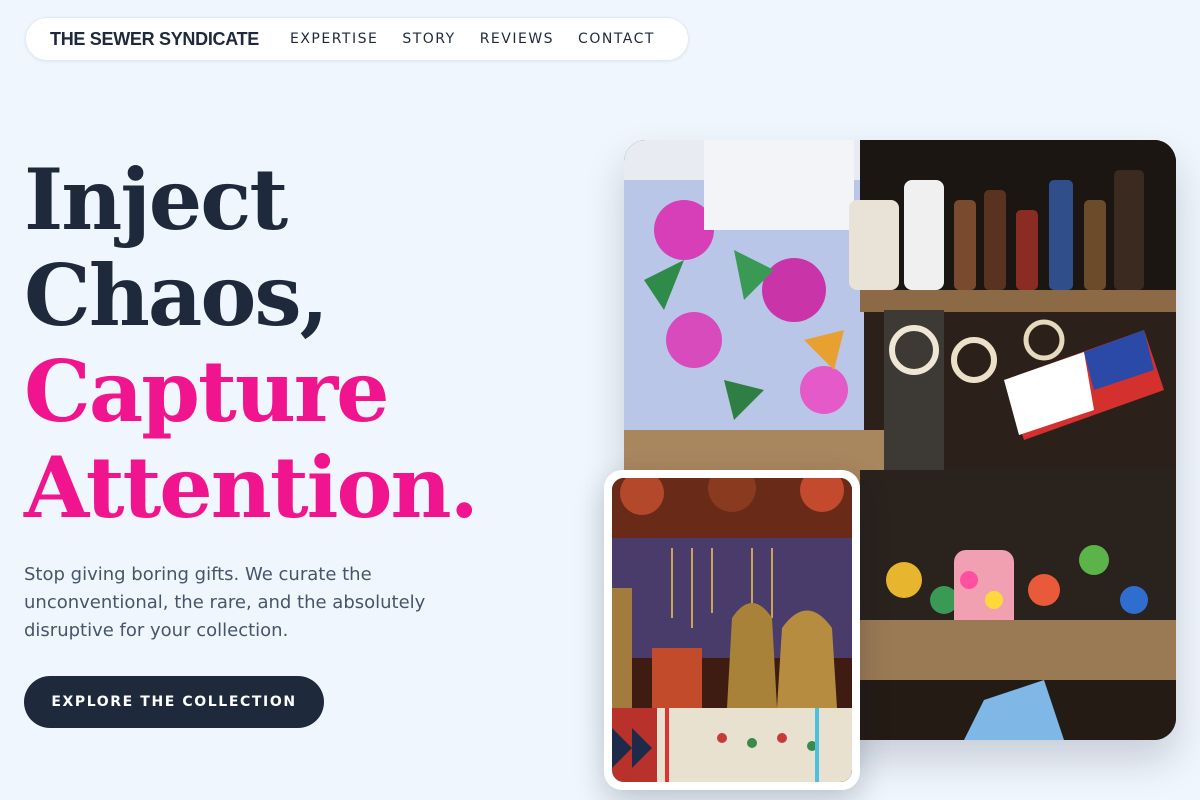  I want to click on secondary-photo-frame, so click(732, 630).